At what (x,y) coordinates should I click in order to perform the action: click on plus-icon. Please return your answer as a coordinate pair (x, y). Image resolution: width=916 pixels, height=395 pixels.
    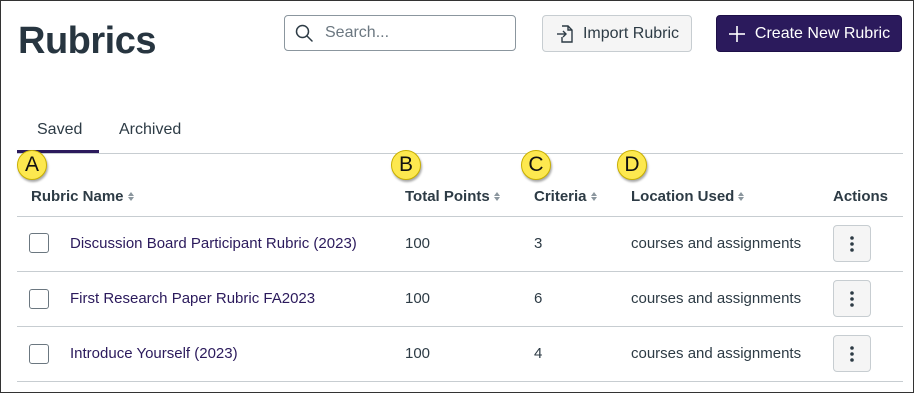
    Looking at the image, I should click on (736, 33).